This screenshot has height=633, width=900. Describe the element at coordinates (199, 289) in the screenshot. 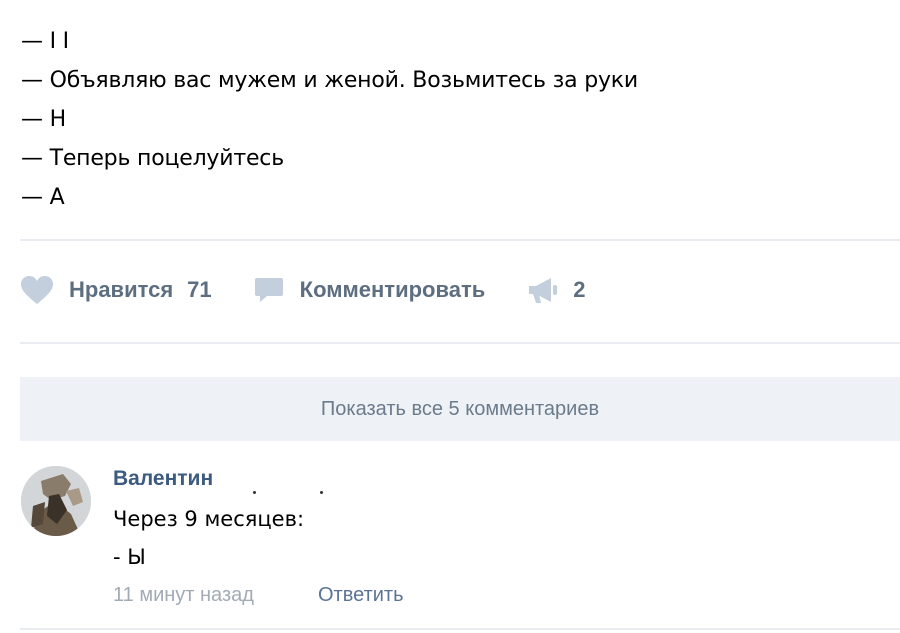

I see `like-count: 71` at that location.